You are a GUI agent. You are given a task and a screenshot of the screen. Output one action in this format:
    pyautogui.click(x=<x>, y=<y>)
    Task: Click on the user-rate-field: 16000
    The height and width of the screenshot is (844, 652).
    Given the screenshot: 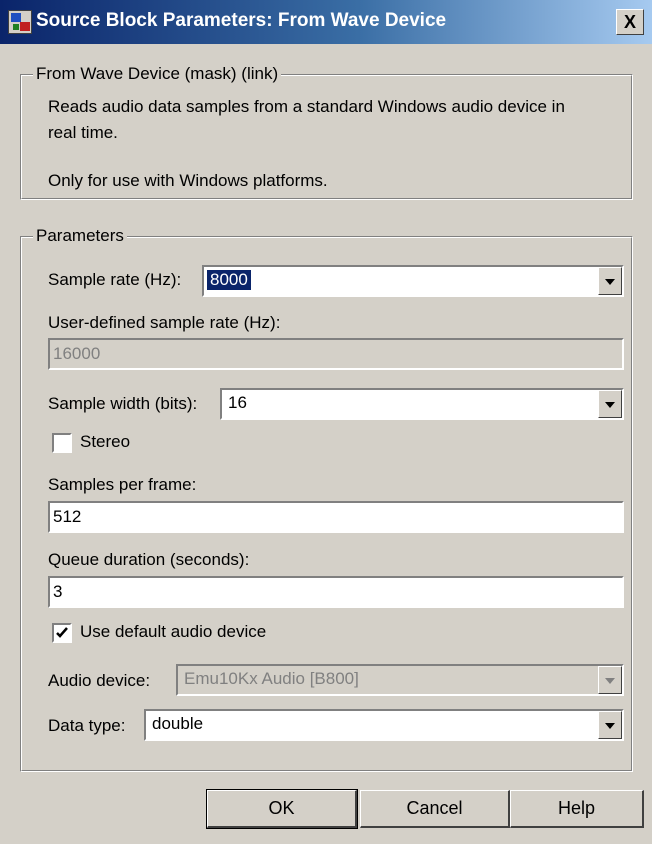 What is the action you would take?
    pyautogui.click(x=336, y=354)
    